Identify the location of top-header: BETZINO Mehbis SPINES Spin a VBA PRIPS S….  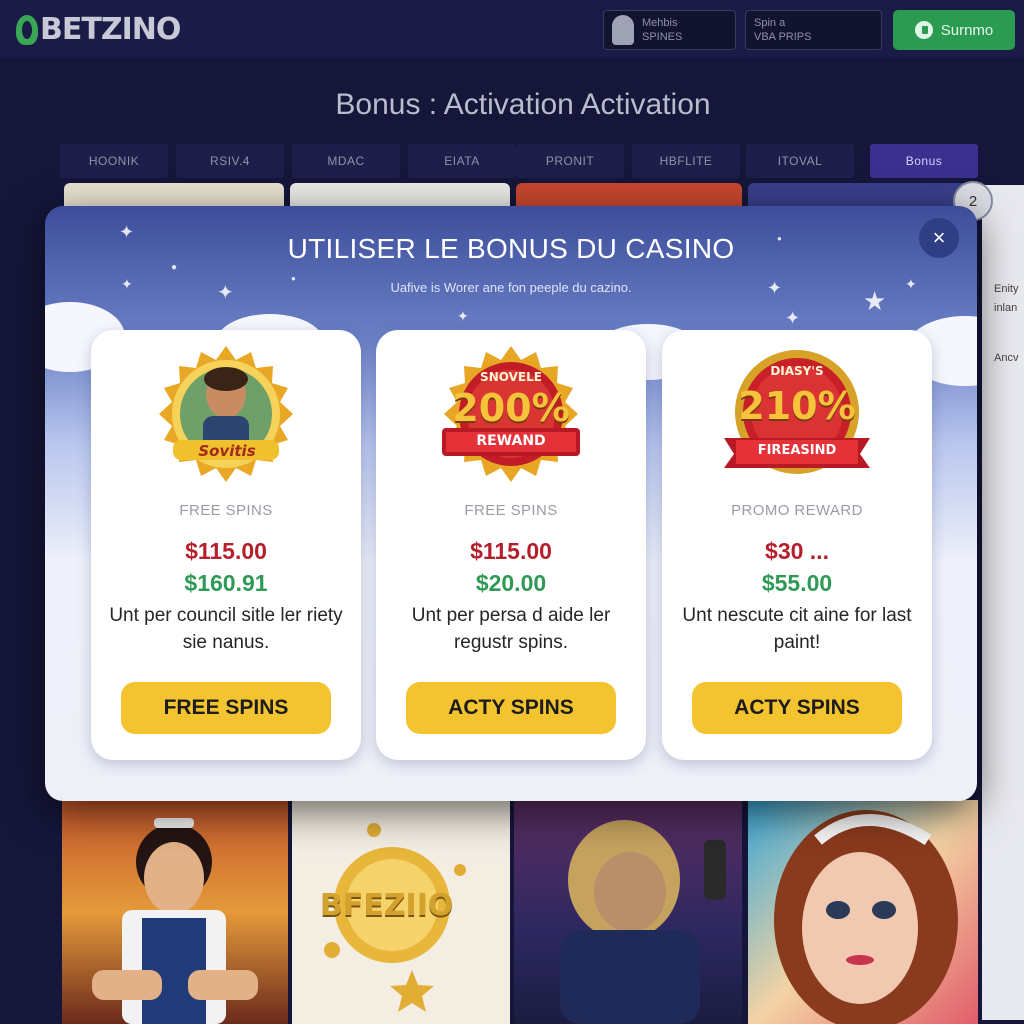
(512, 29).